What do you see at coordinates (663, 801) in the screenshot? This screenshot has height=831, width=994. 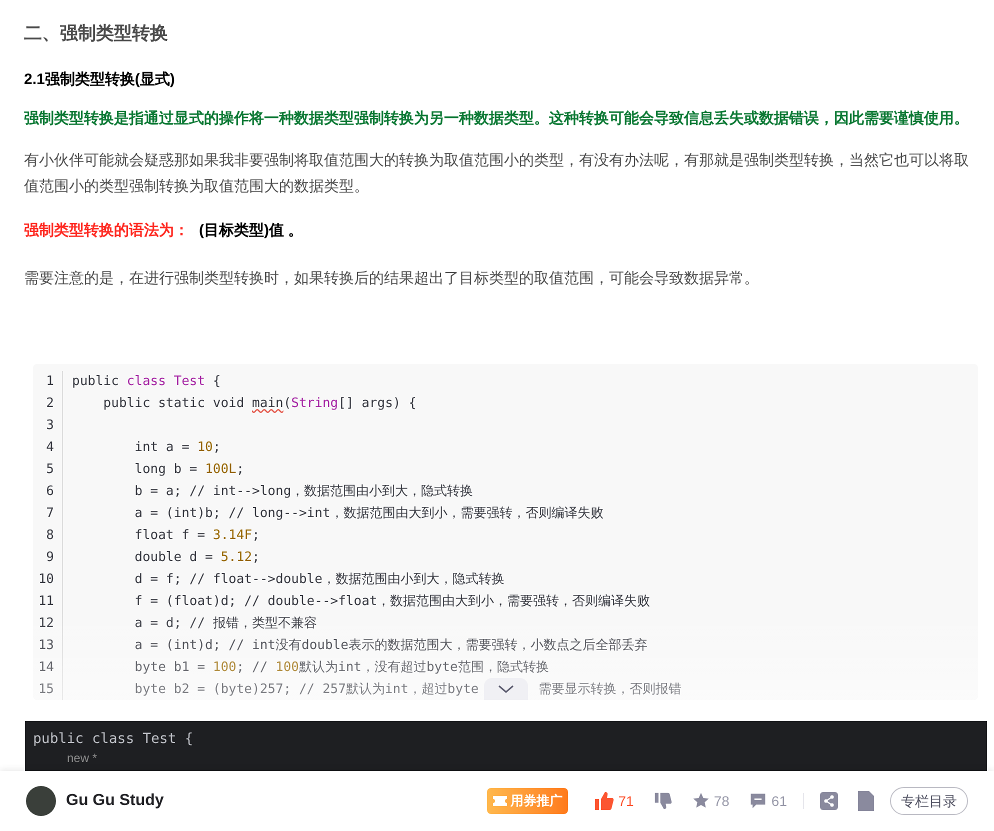 I see `thumbs-down-icon` at bounding box center [663, 801].